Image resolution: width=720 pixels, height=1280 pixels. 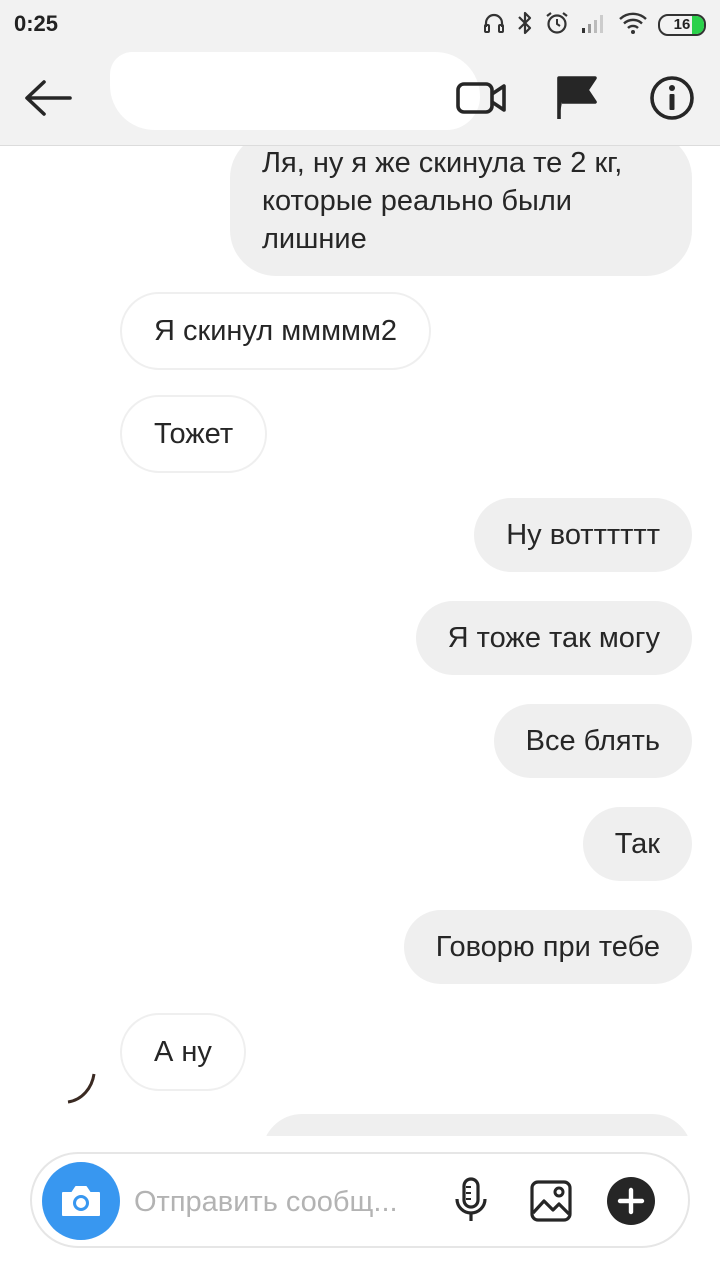 What do you see at coordinates (36, 23) in the screenshot?
I see `status-time: 0:25` at bounding box center [36, 23].